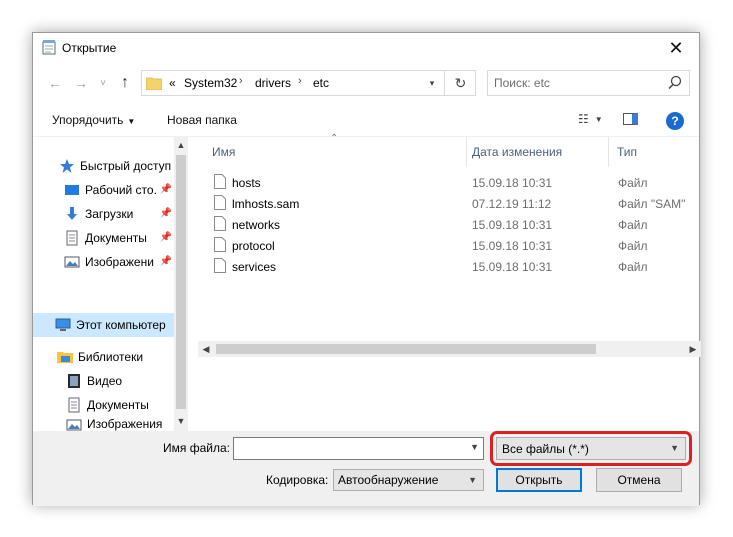 This screenshot has height=537, width=733. I want to click on scroll-up-icon: ▲, so click(181, 145).